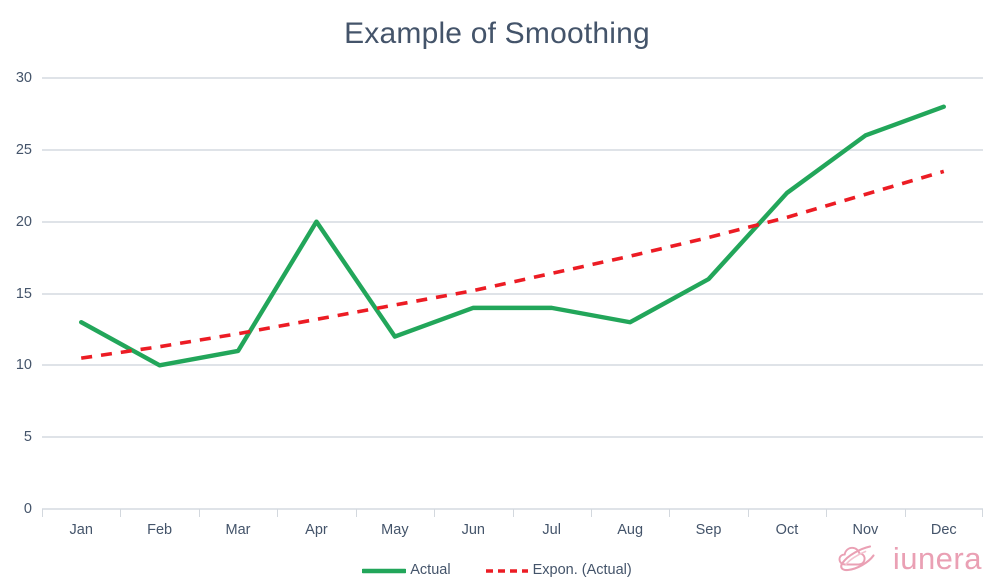  I want to click on y-axis-tick-label: 20, so click(23, 221).